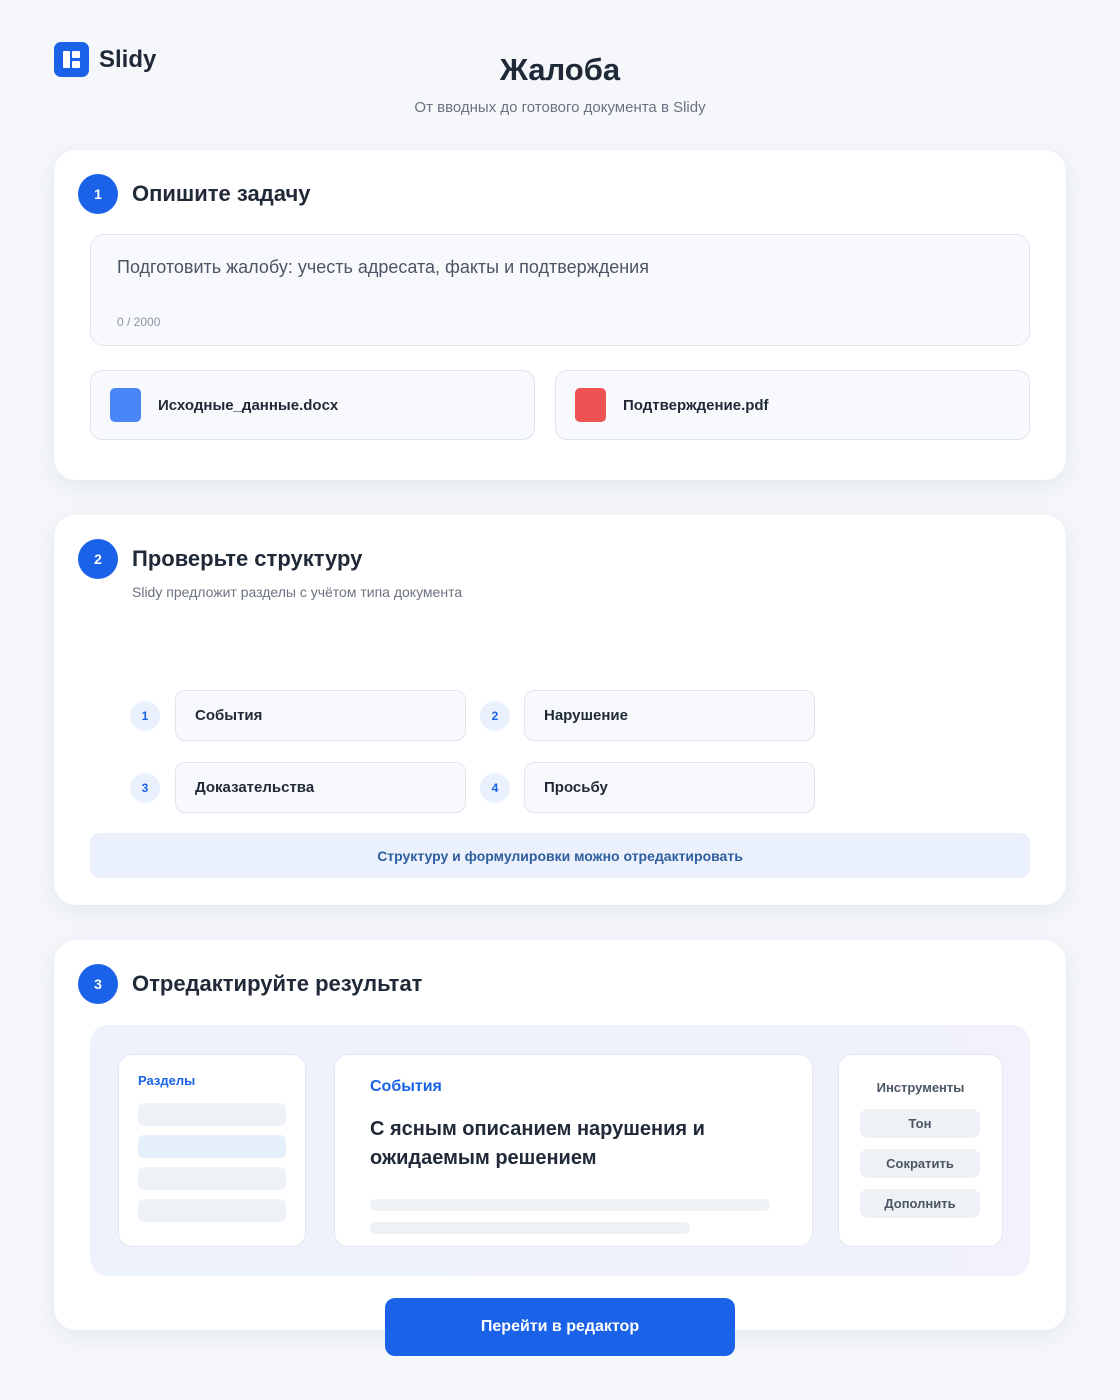 The height and width of the screenshot is (1400, 1120). I want to click on tools-panel: Инструменты Тон Сократить Дополнить, so click(920, 1150).